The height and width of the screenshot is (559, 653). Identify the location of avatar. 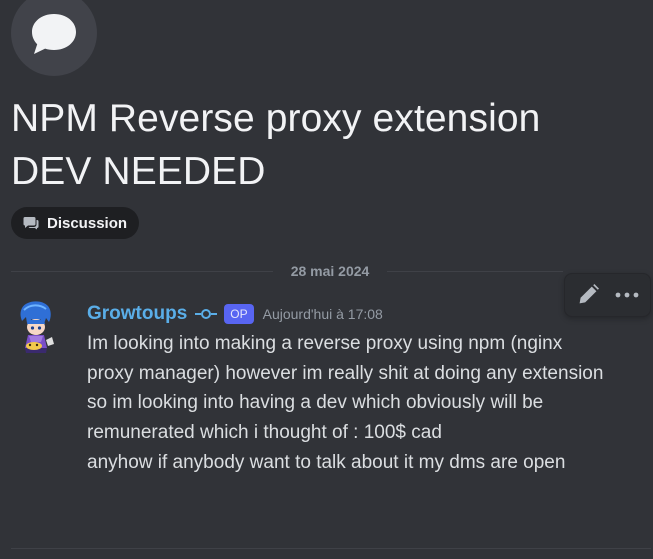
(37, 328).